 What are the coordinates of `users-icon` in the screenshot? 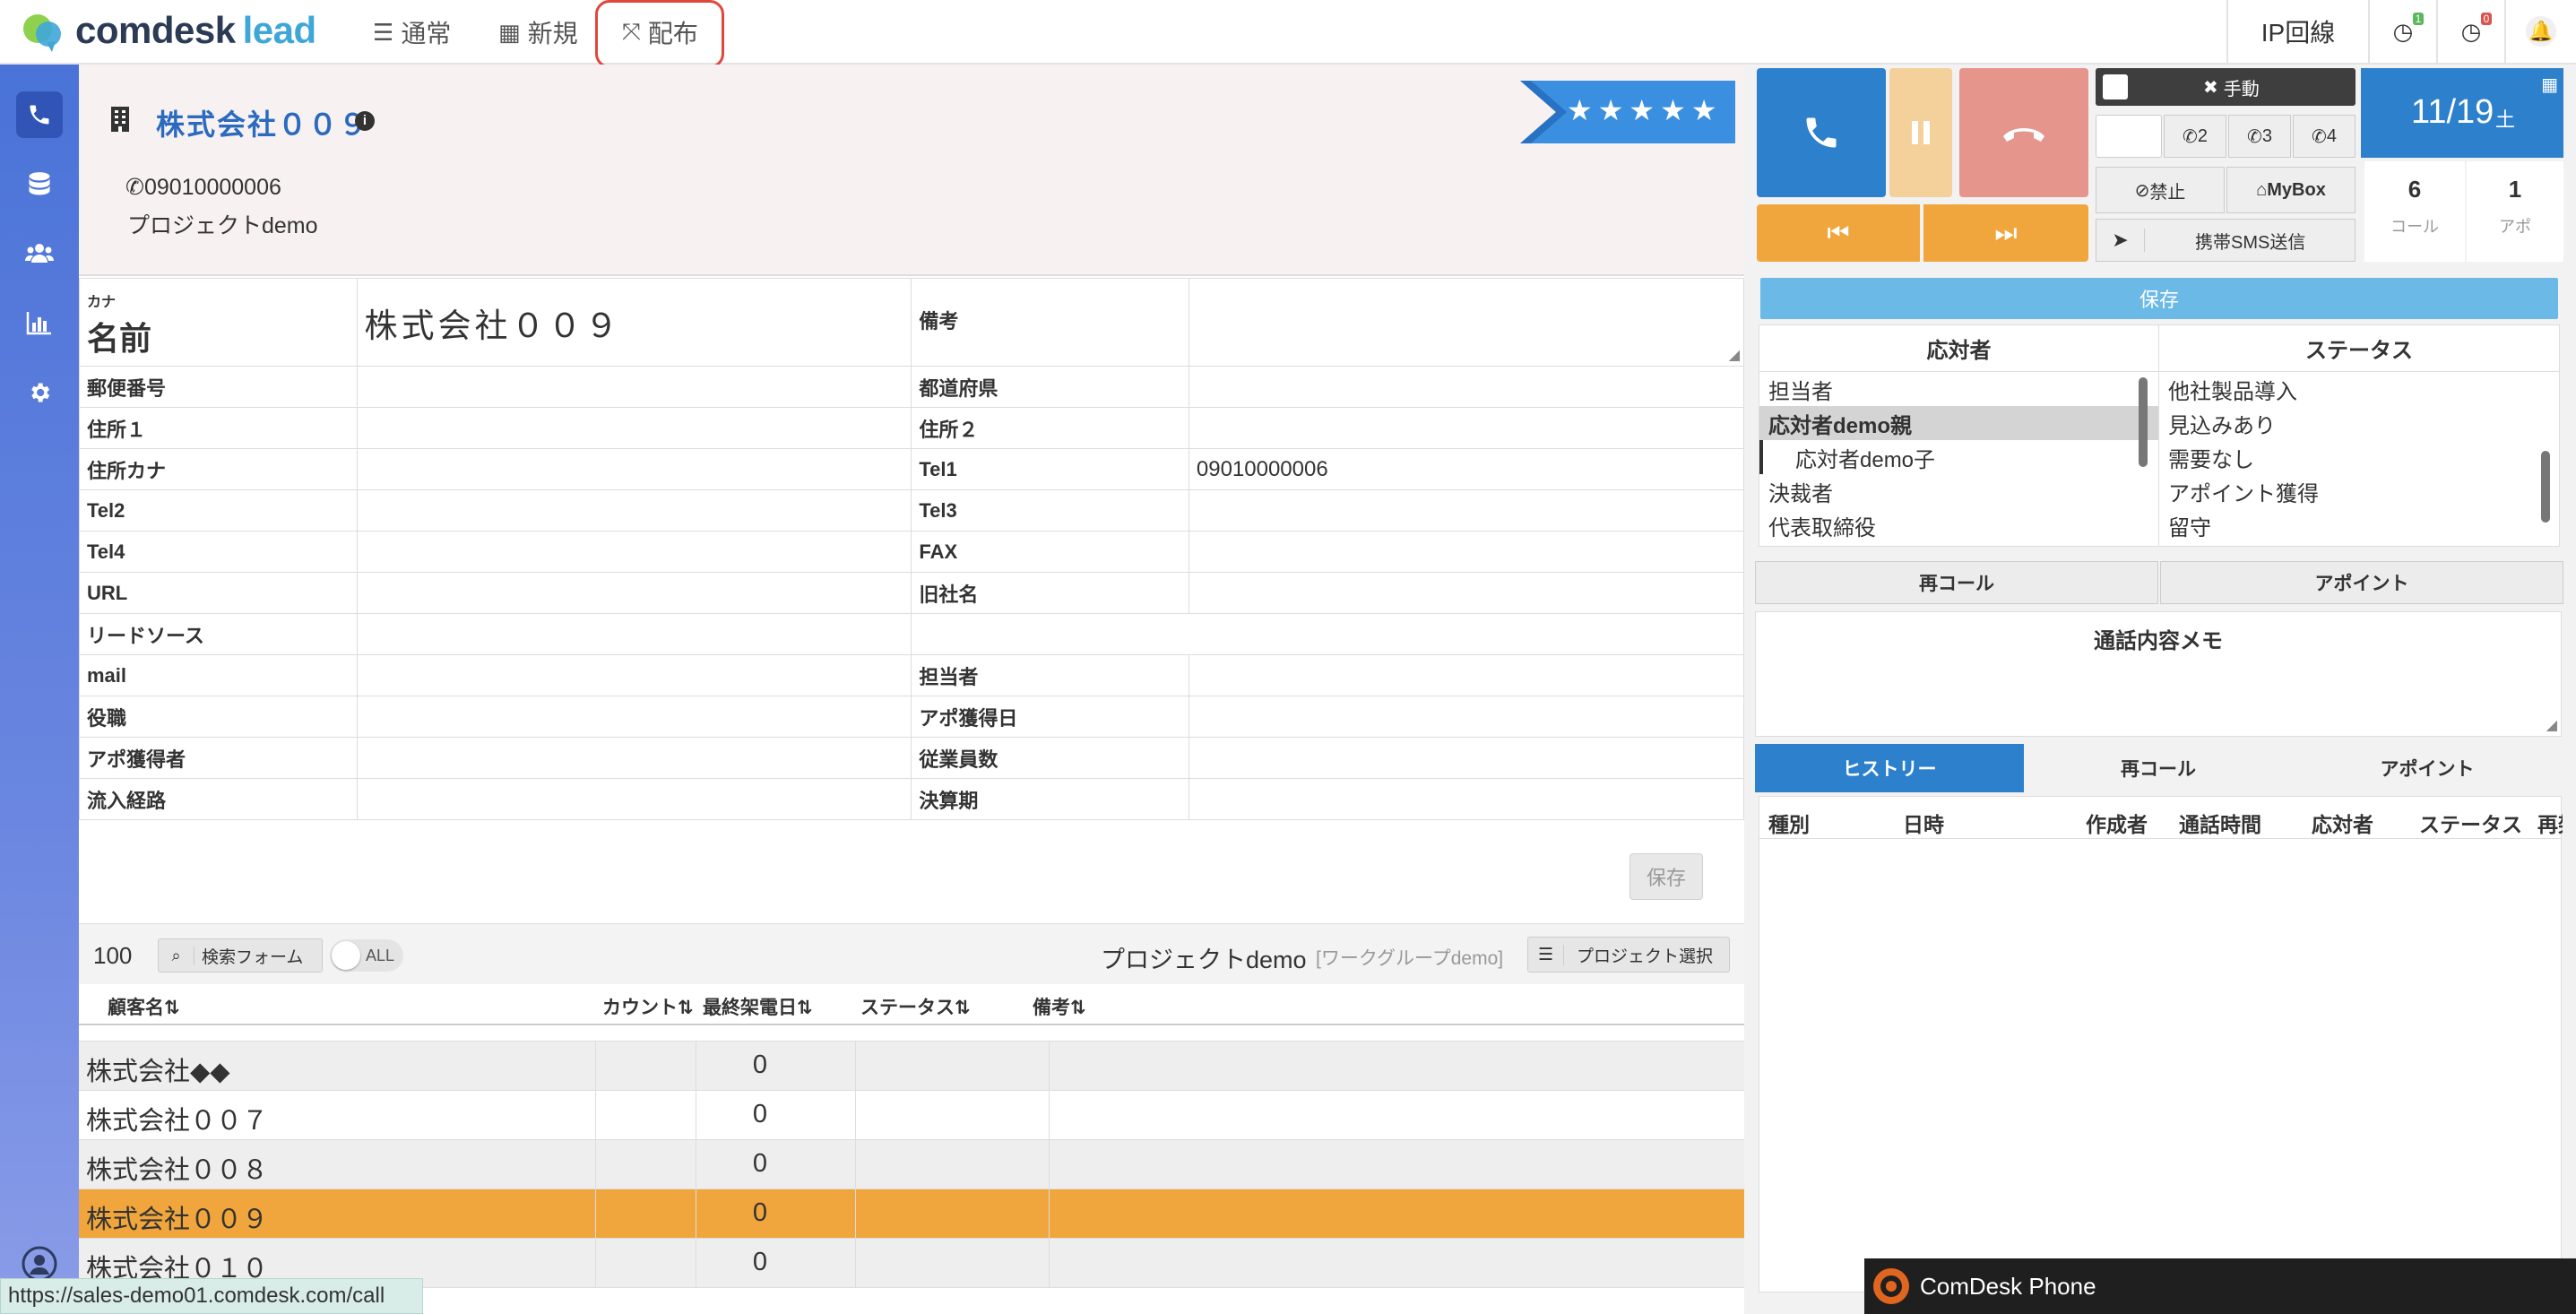 It's located at (39, 252).